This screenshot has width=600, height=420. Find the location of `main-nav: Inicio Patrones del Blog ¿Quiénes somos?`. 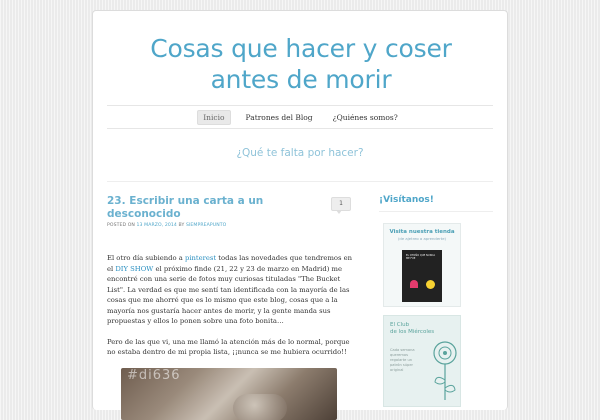

main-nav: Inicio Patrones del Blog ¿Quiénes somos? is located at coordinates (300, 117).